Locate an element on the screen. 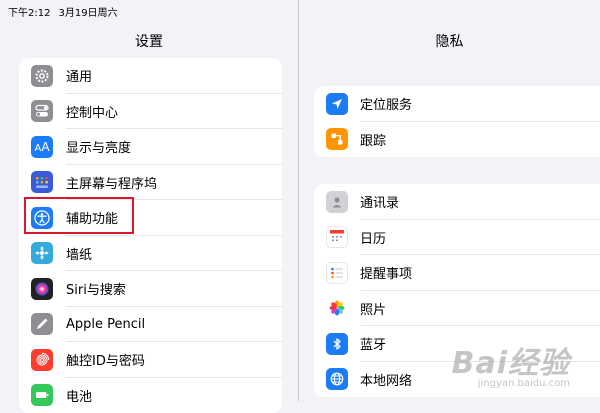  sidebar-item-wallpaper: 墙纸 is located at coordinates (150, 254).